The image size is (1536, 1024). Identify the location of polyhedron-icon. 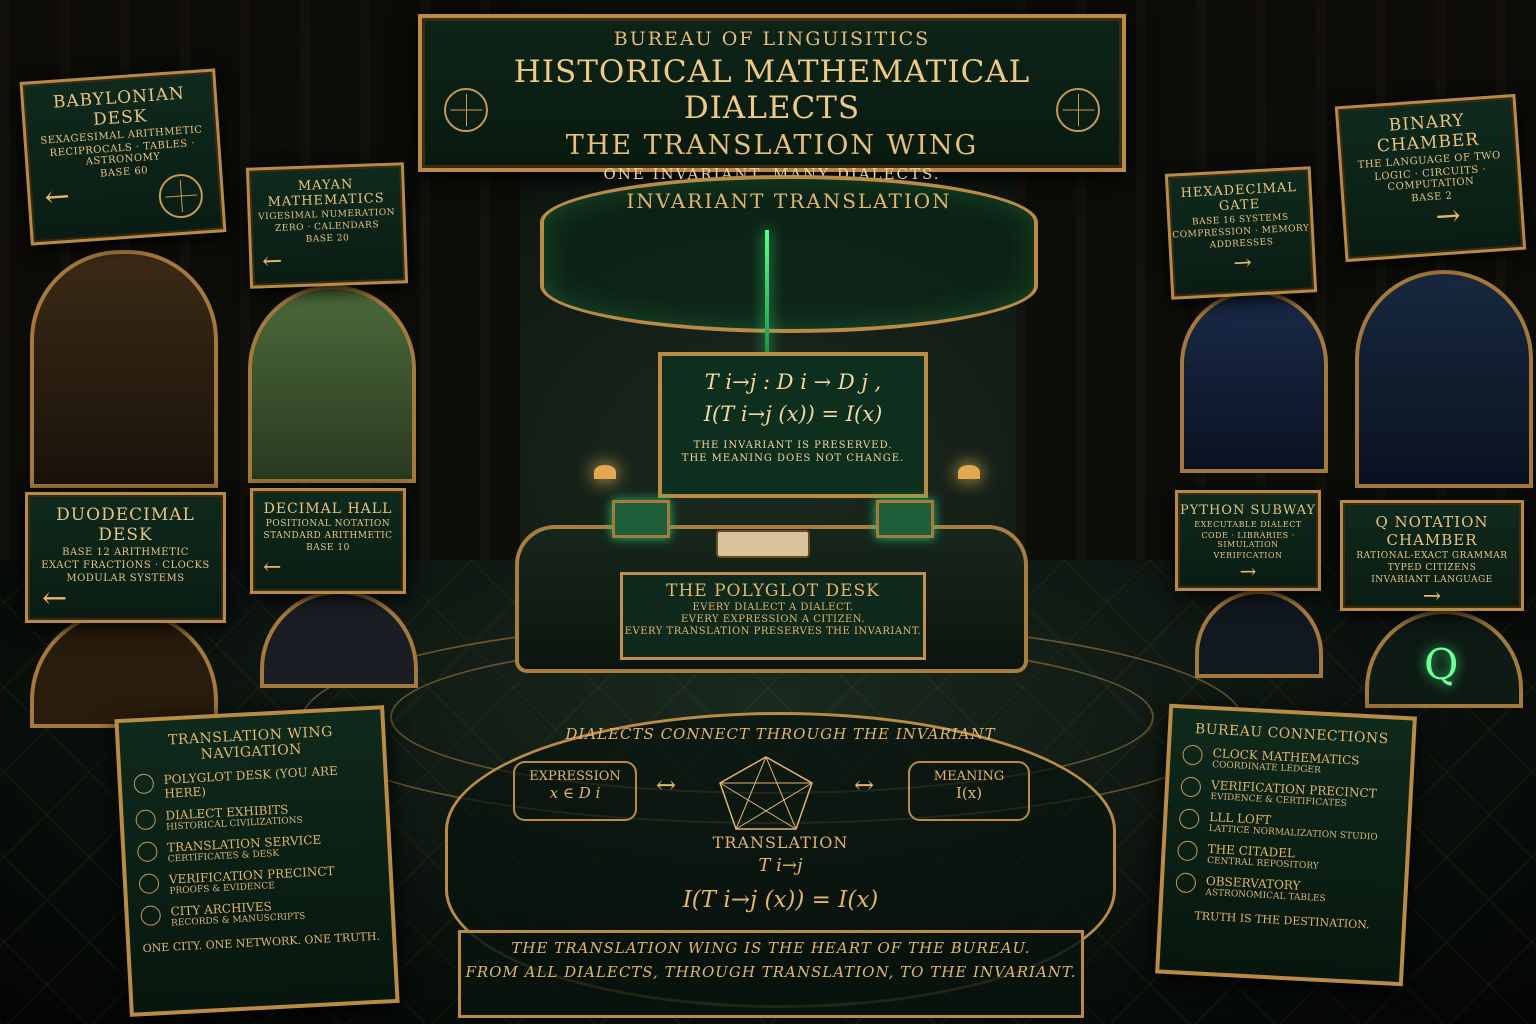
(766, 793).